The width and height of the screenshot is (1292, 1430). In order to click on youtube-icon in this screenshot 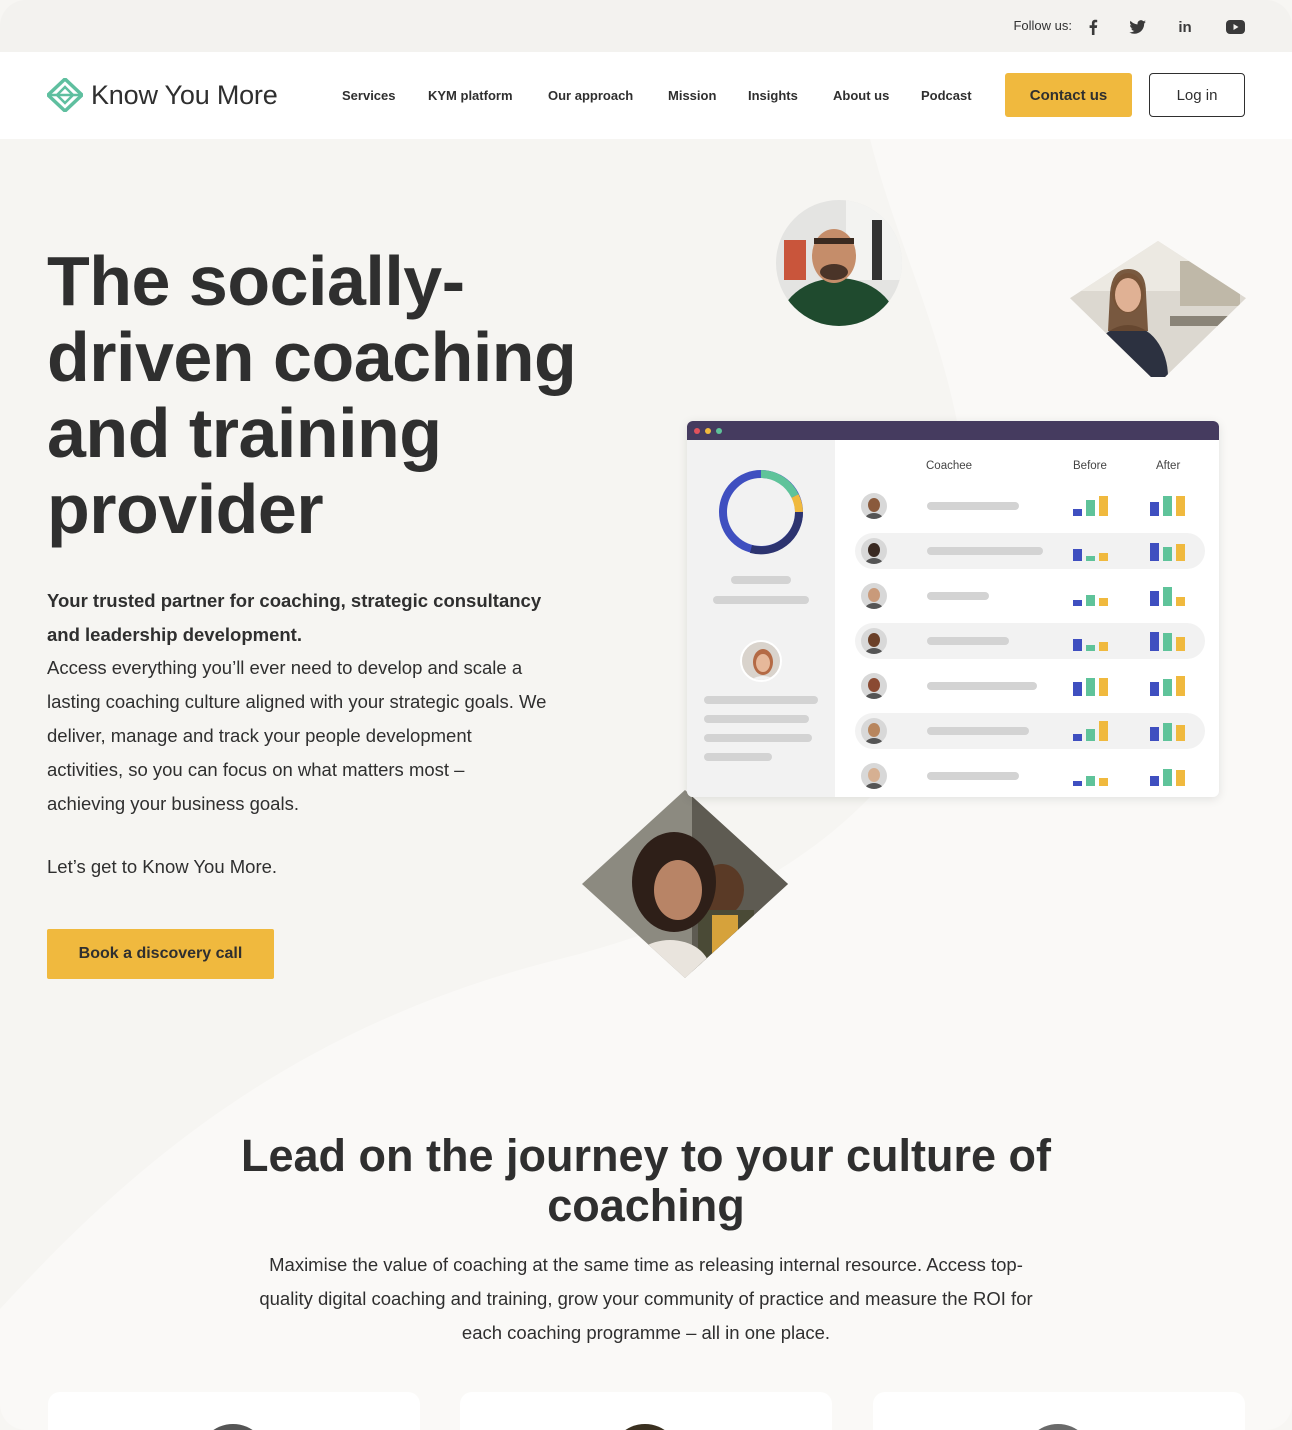, I will do `click(1235, 27)`.